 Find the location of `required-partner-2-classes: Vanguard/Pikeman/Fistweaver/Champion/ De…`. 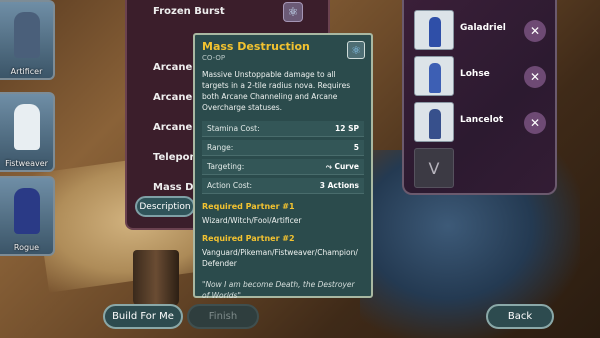

required-partner-2-classes: Vanguard/Pikeman/Fistweaver/Champion/ De… is located at coordinates (280, 258).